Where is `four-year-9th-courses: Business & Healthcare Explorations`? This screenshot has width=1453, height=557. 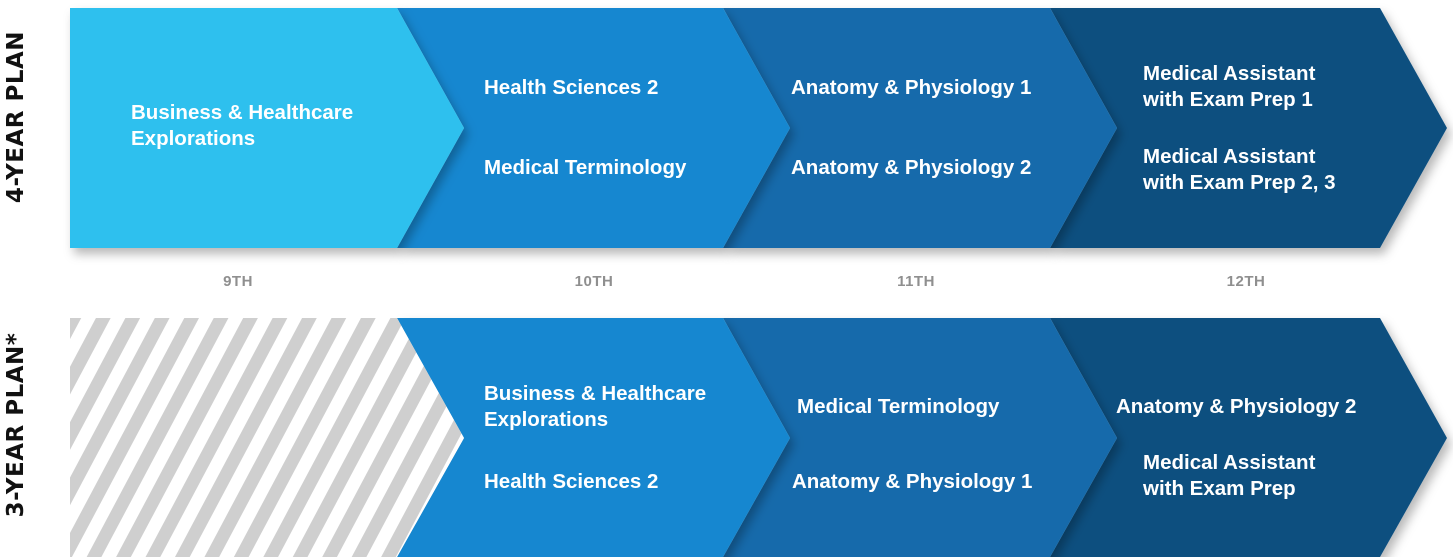 four-year-9th-courses: Business & Healthcare Explorations is located at coordinates (276, 126).